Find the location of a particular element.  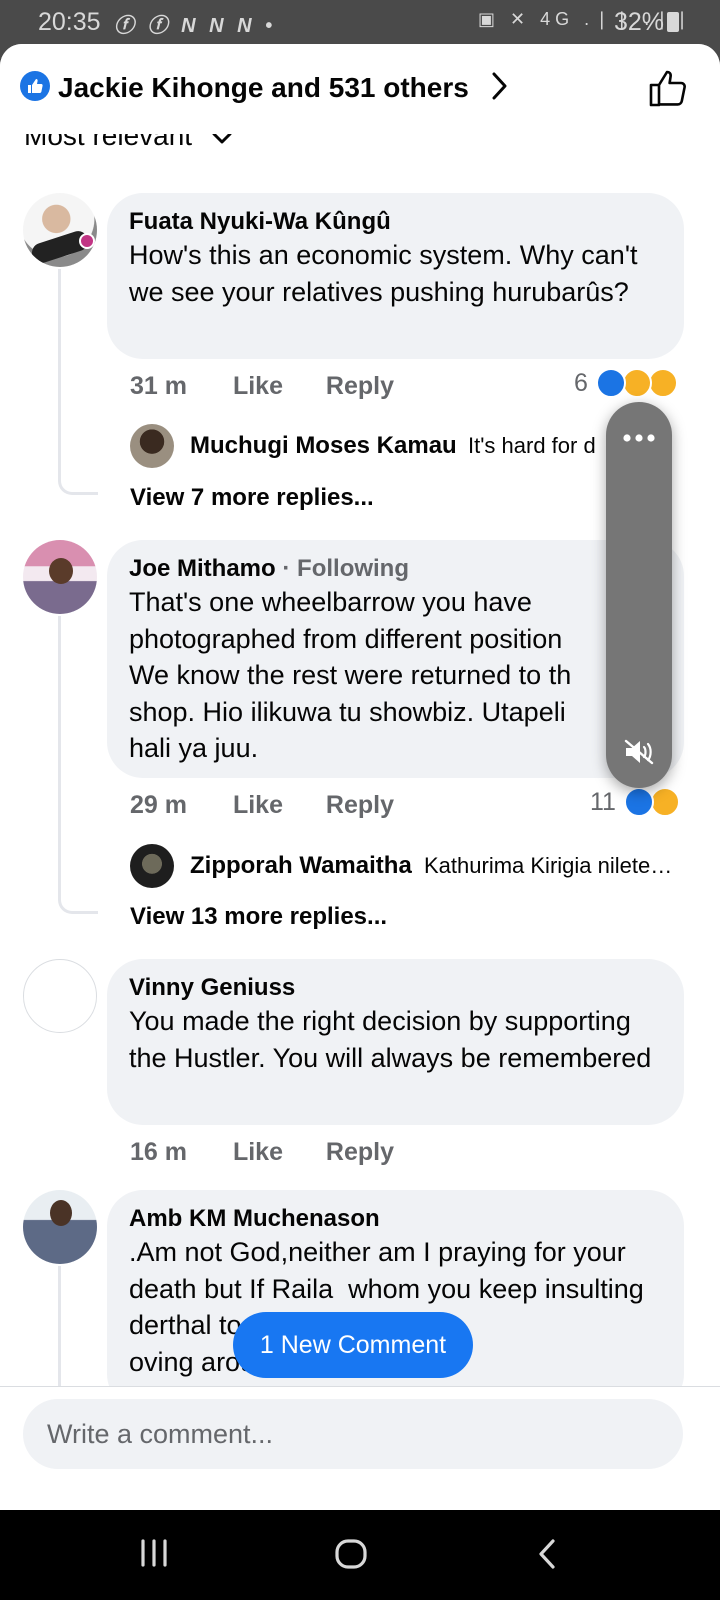

following-label: Following is located at coordinates (353, 568).